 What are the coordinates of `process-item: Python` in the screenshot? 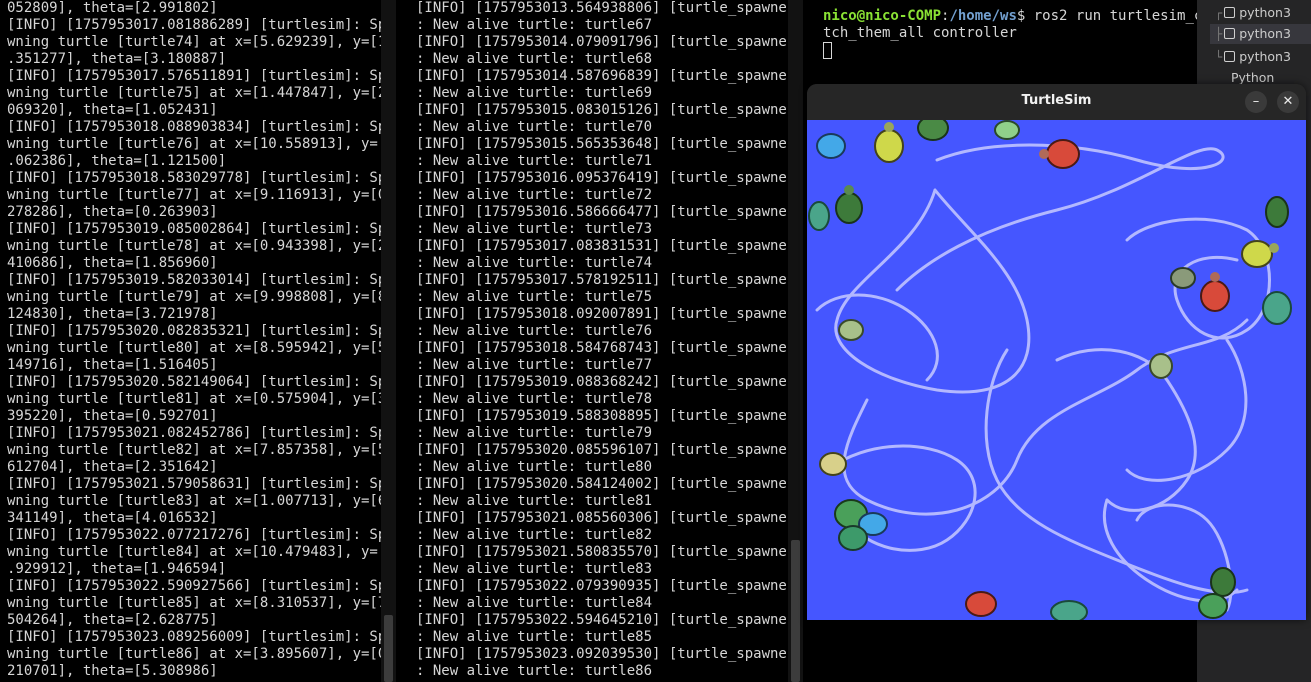 It's located at (1252, 77).